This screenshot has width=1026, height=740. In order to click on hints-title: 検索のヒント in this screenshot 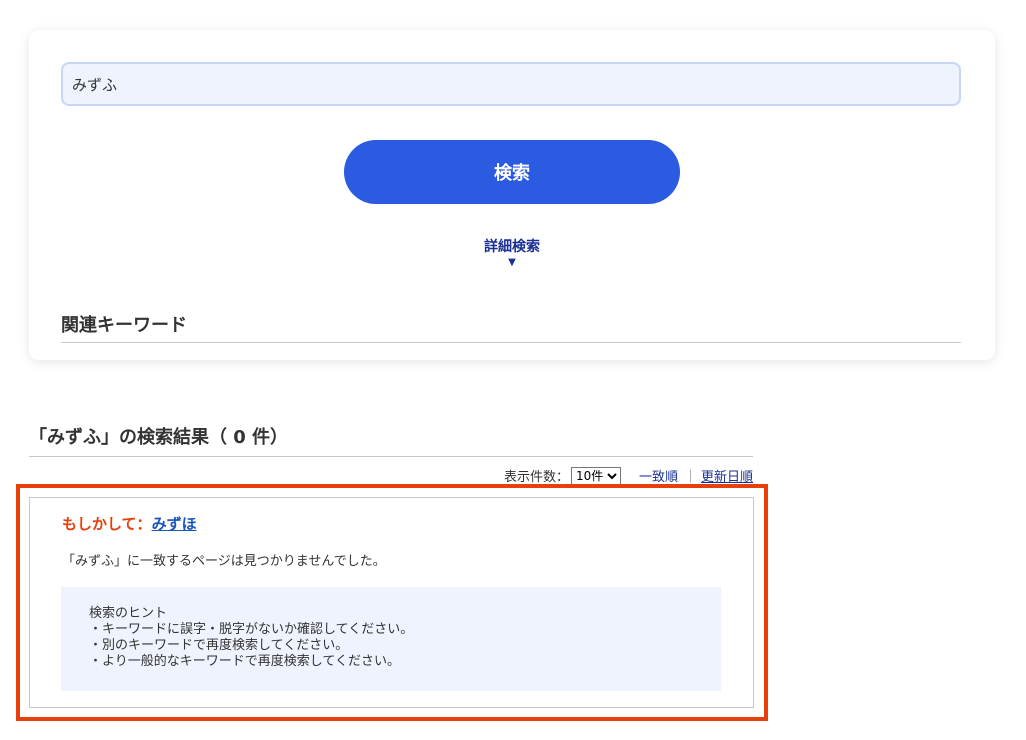, I will do `click(128, 613)`.